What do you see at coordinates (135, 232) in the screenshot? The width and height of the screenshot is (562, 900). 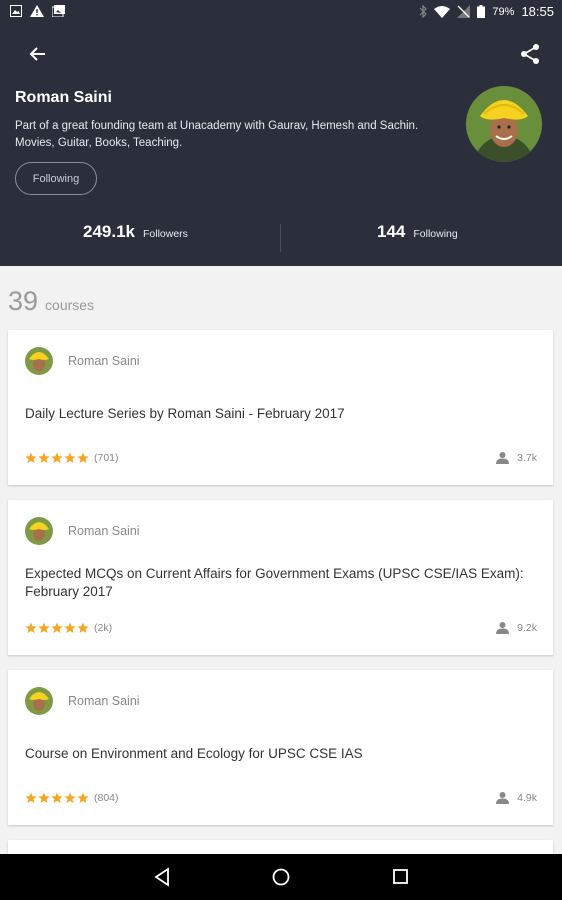 I see `followers-stat: 249.1k Followers` at bounding box center [135, 232].